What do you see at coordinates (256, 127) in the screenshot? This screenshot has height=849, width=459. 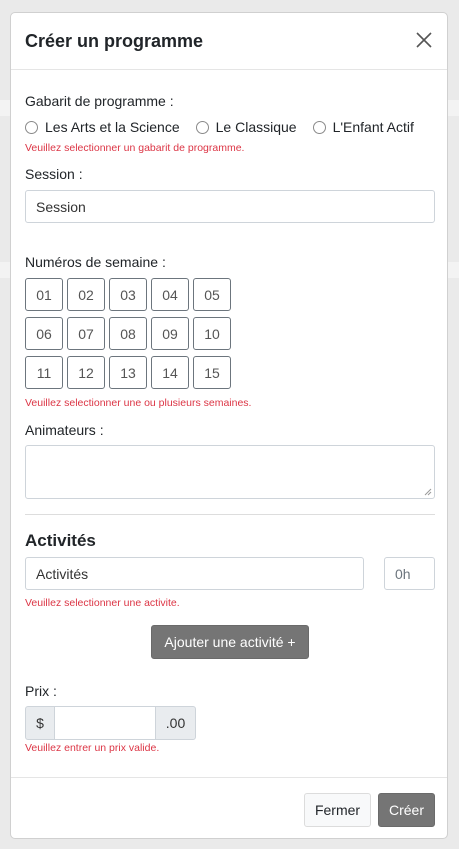 I see `radio-label: Le Classique` at bounding box center [256, 127].